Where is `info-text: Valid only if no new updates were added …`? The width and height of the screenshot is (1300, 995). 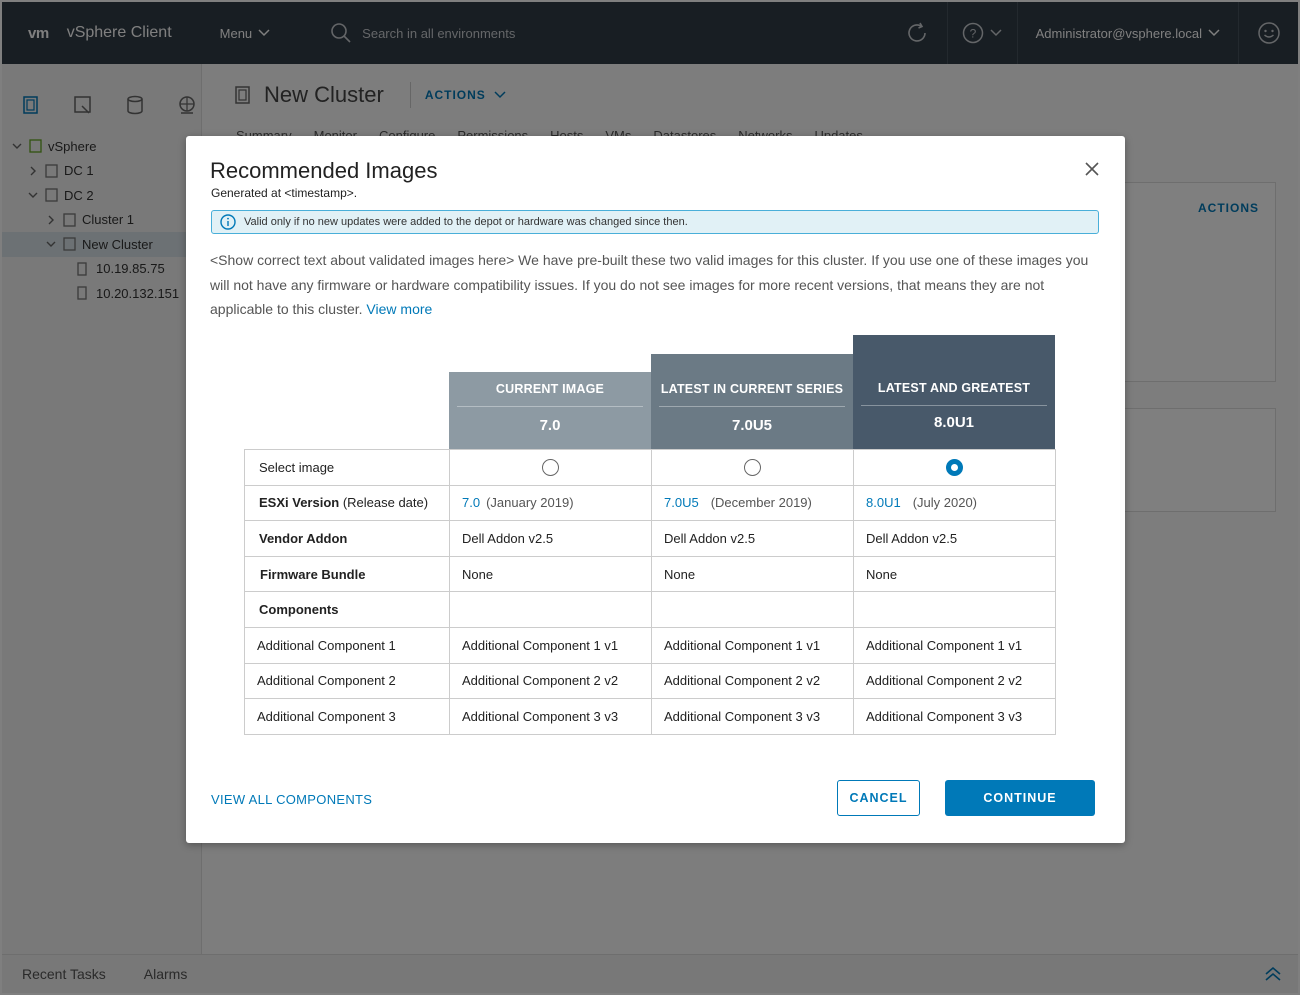
info-text: Valid only if no new updates were added … is located at coordinates (466, 222).